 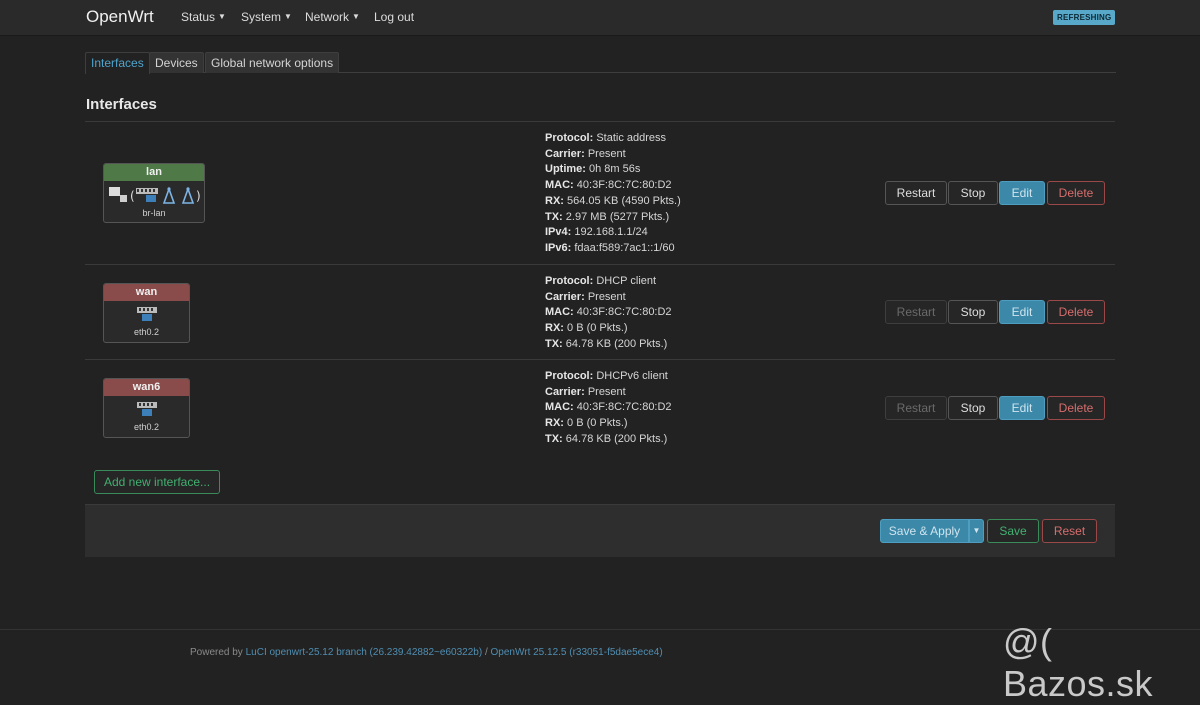 What do you see at coordinates (146, 387) in the screenshot?
I see `interface-name: wan6` at bounding box center [146, 387].